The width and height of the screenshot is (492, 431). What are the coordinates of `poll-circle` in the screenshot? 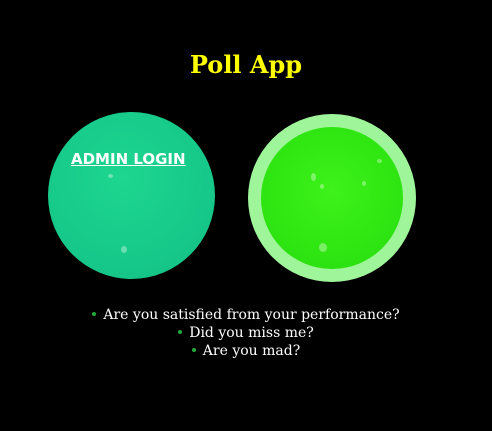 It's located at (332, 198).